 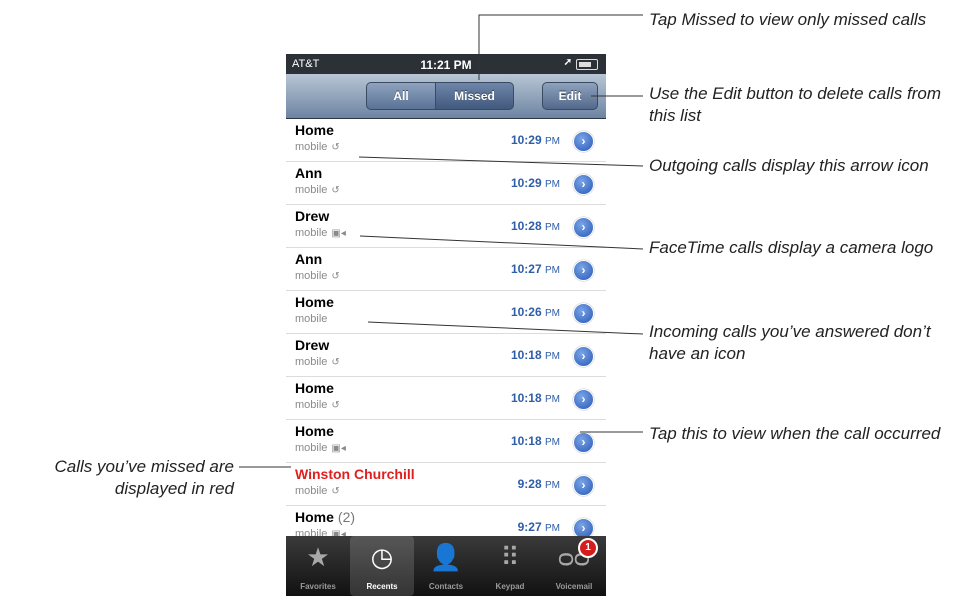 What do you see at coordinates (570, 96) in the screenshot?
I see `edit-button: Edit` at bounding box center [570, 96].